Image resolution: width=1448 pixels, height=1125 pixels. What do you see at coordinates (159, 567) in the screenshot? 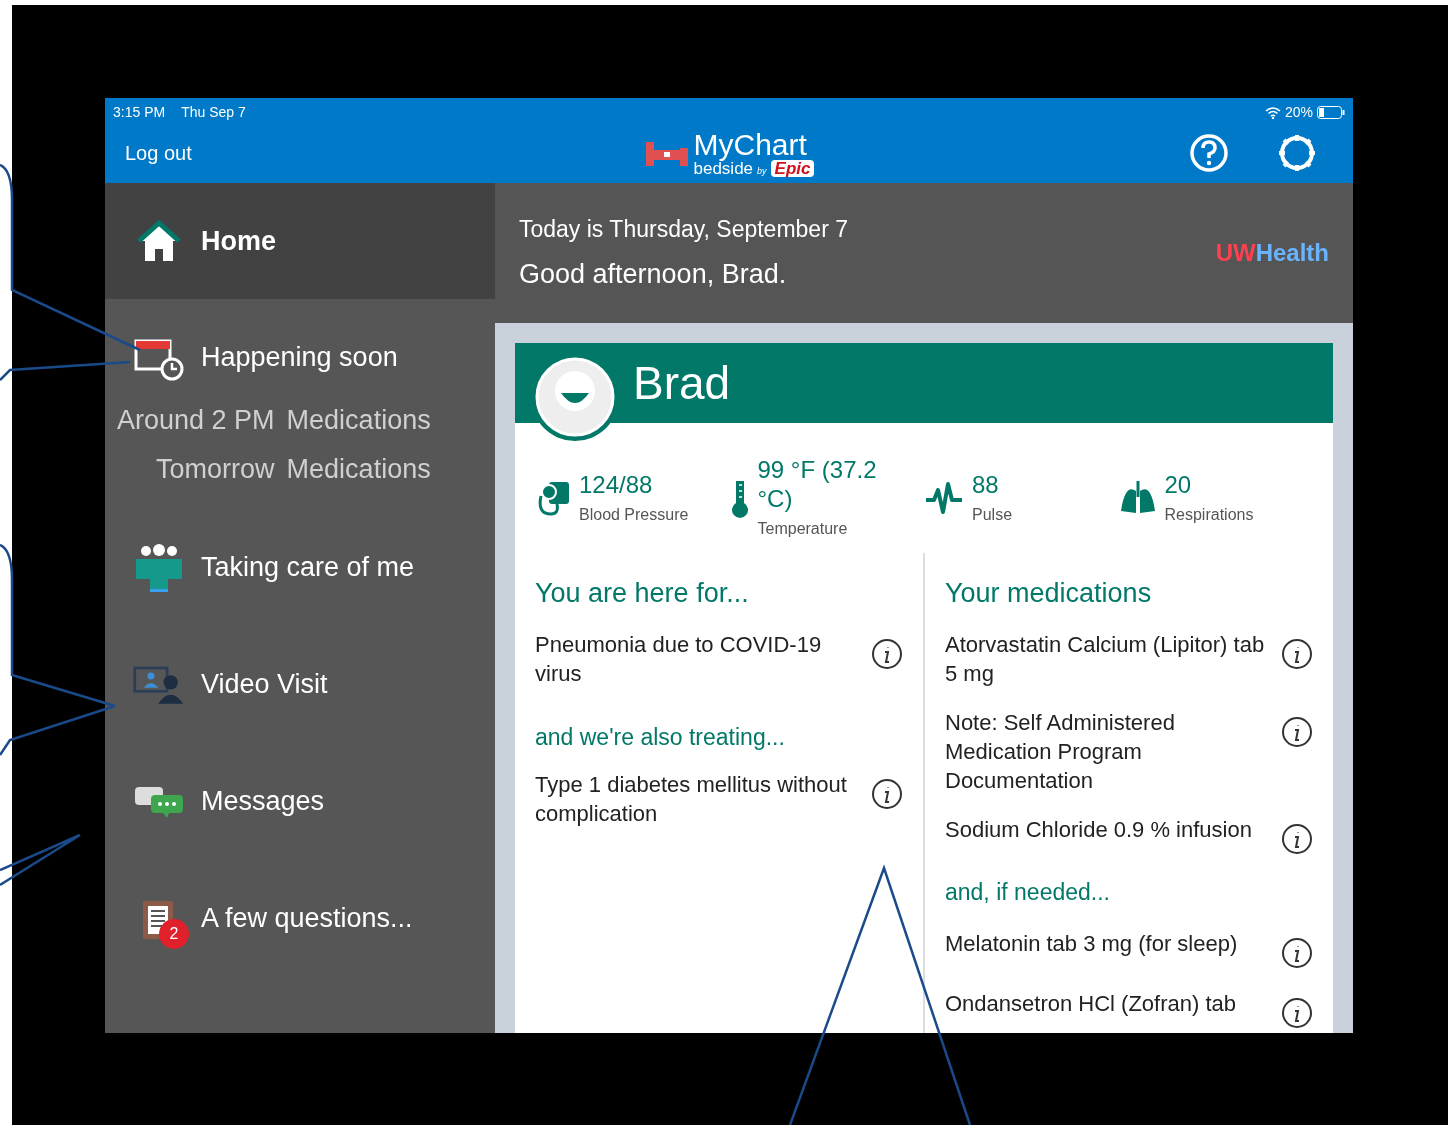
I see `people-icon` at bounding box center [159, 567].